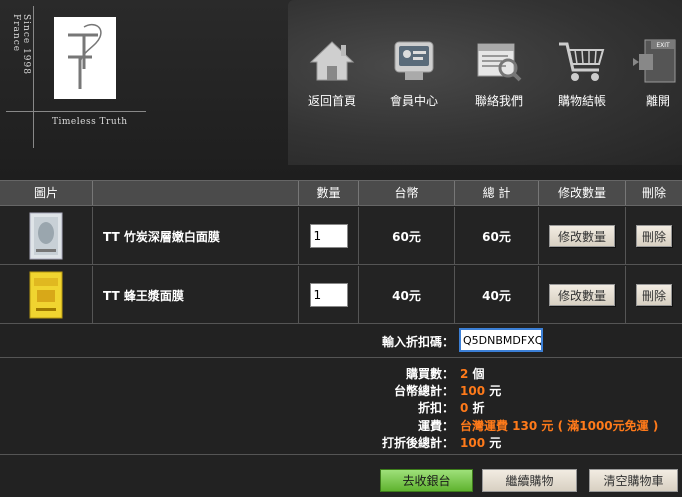 The image size is (682, 497). I want to click on total-cell: 40元, so click(497, 295).